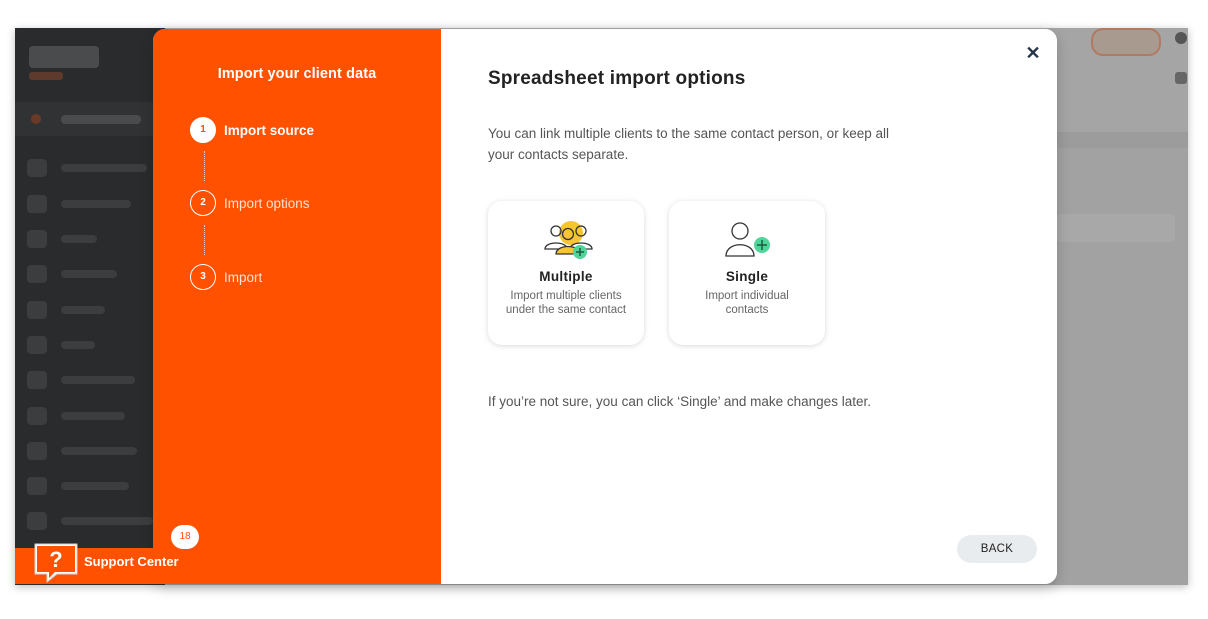  I want to click on support-center-button: ? Support Center, so click(112, 563).